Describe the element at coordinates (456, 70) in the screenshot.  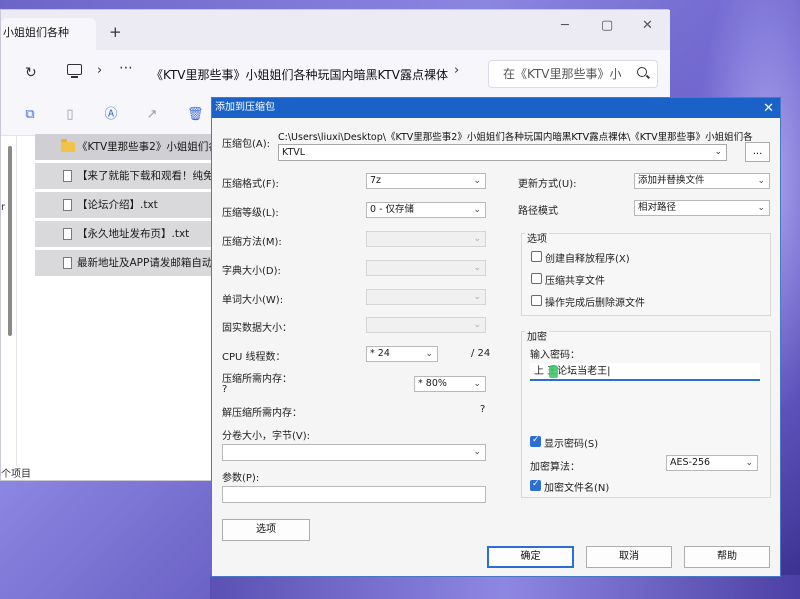
I see `breadcrumb-expand-icon: ›` at that location.